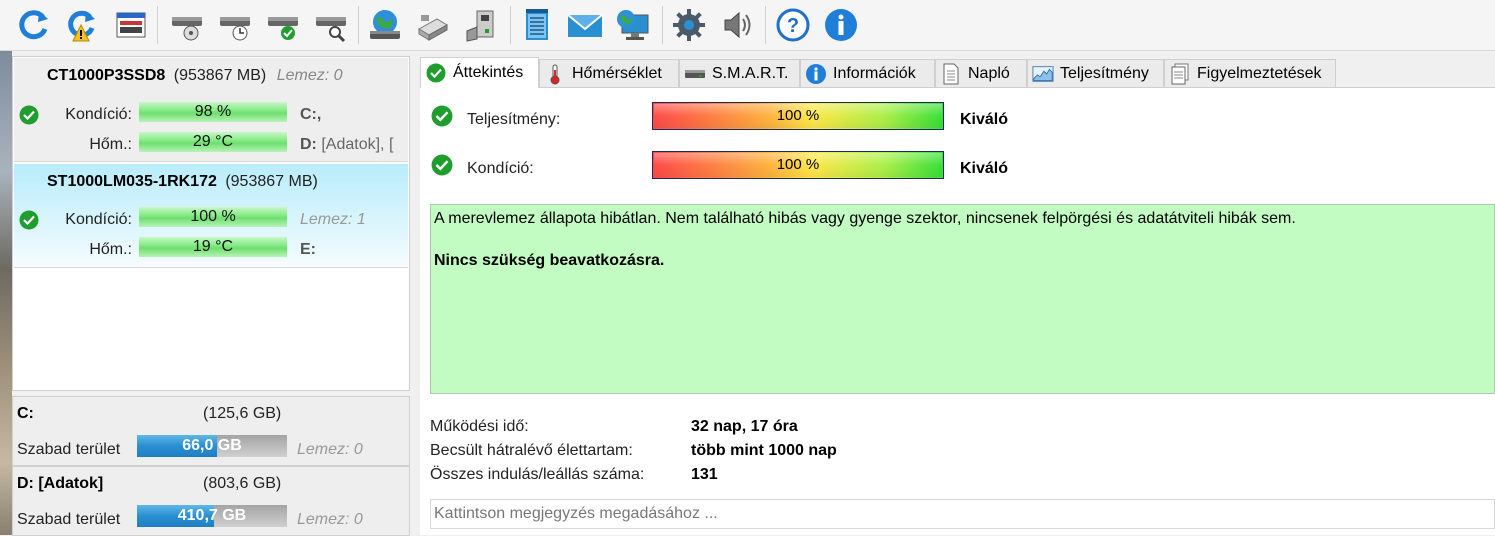 This screenshot has height=536, width=1495. I want to click on drive-letters: E:, so click(308, 250).